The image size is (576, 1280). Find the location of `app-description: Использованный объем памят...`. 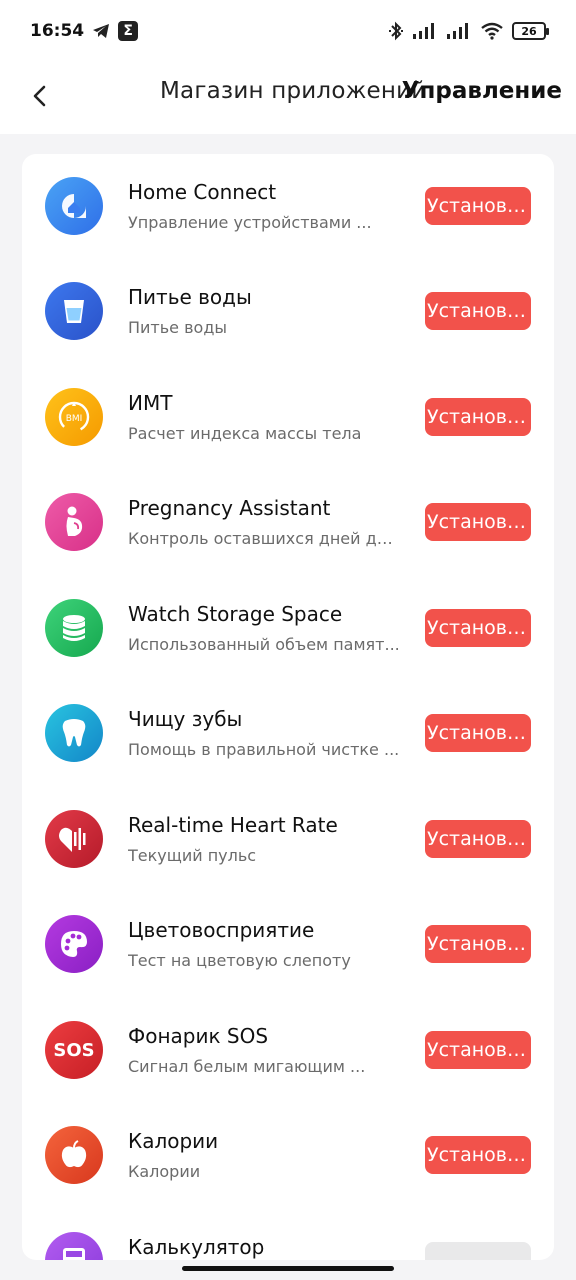

app-description: Использованный объем памят... is located at coordinates (264, 644).